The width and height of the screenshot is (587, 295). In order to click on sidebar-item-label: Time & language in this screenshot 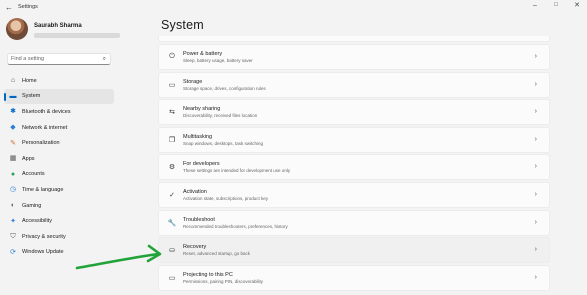, I will do `click(43, 189)`.